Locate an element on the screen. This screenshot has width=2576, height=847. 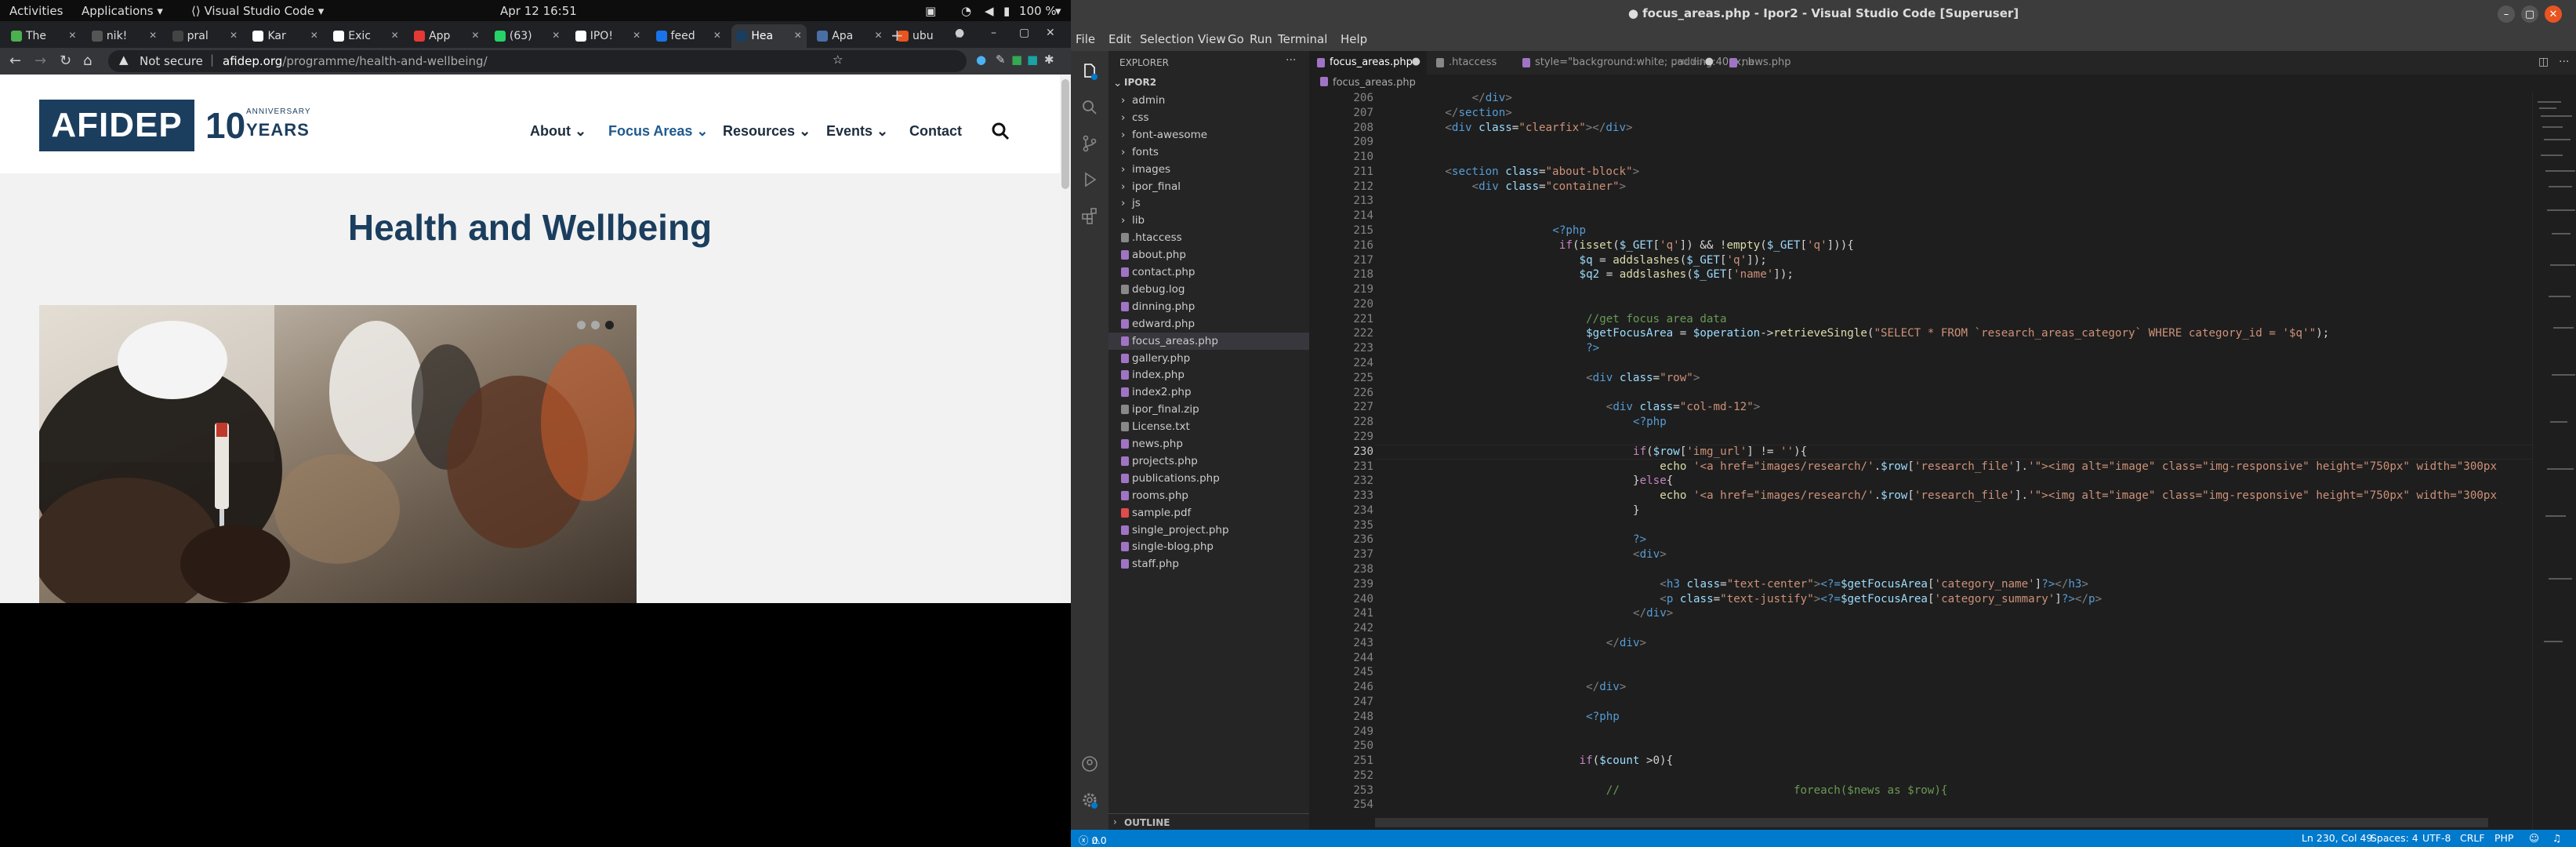
tree-file: sample.pdf is located at coordinates (1208, 513).